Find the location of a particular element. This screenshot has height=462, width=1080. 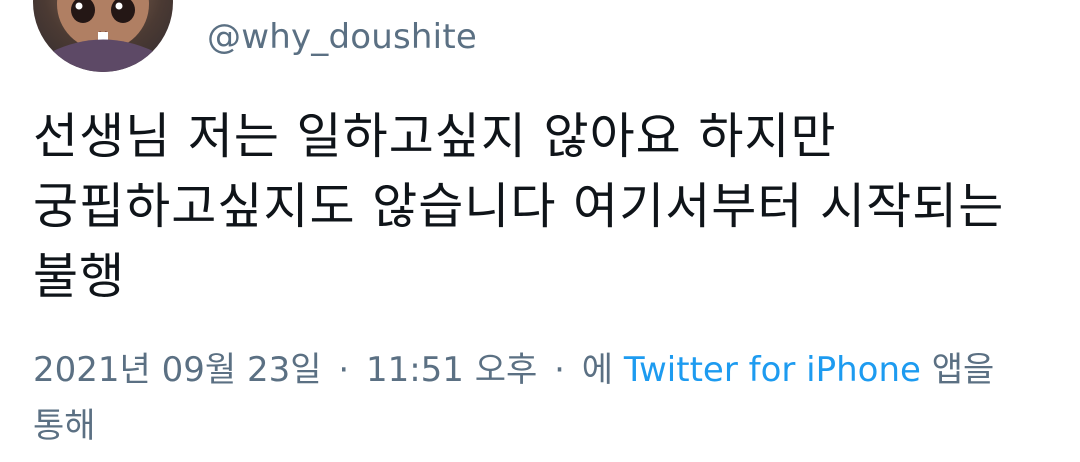

tweet-time: 11:51 오후 is located at coordinates (451, 370).